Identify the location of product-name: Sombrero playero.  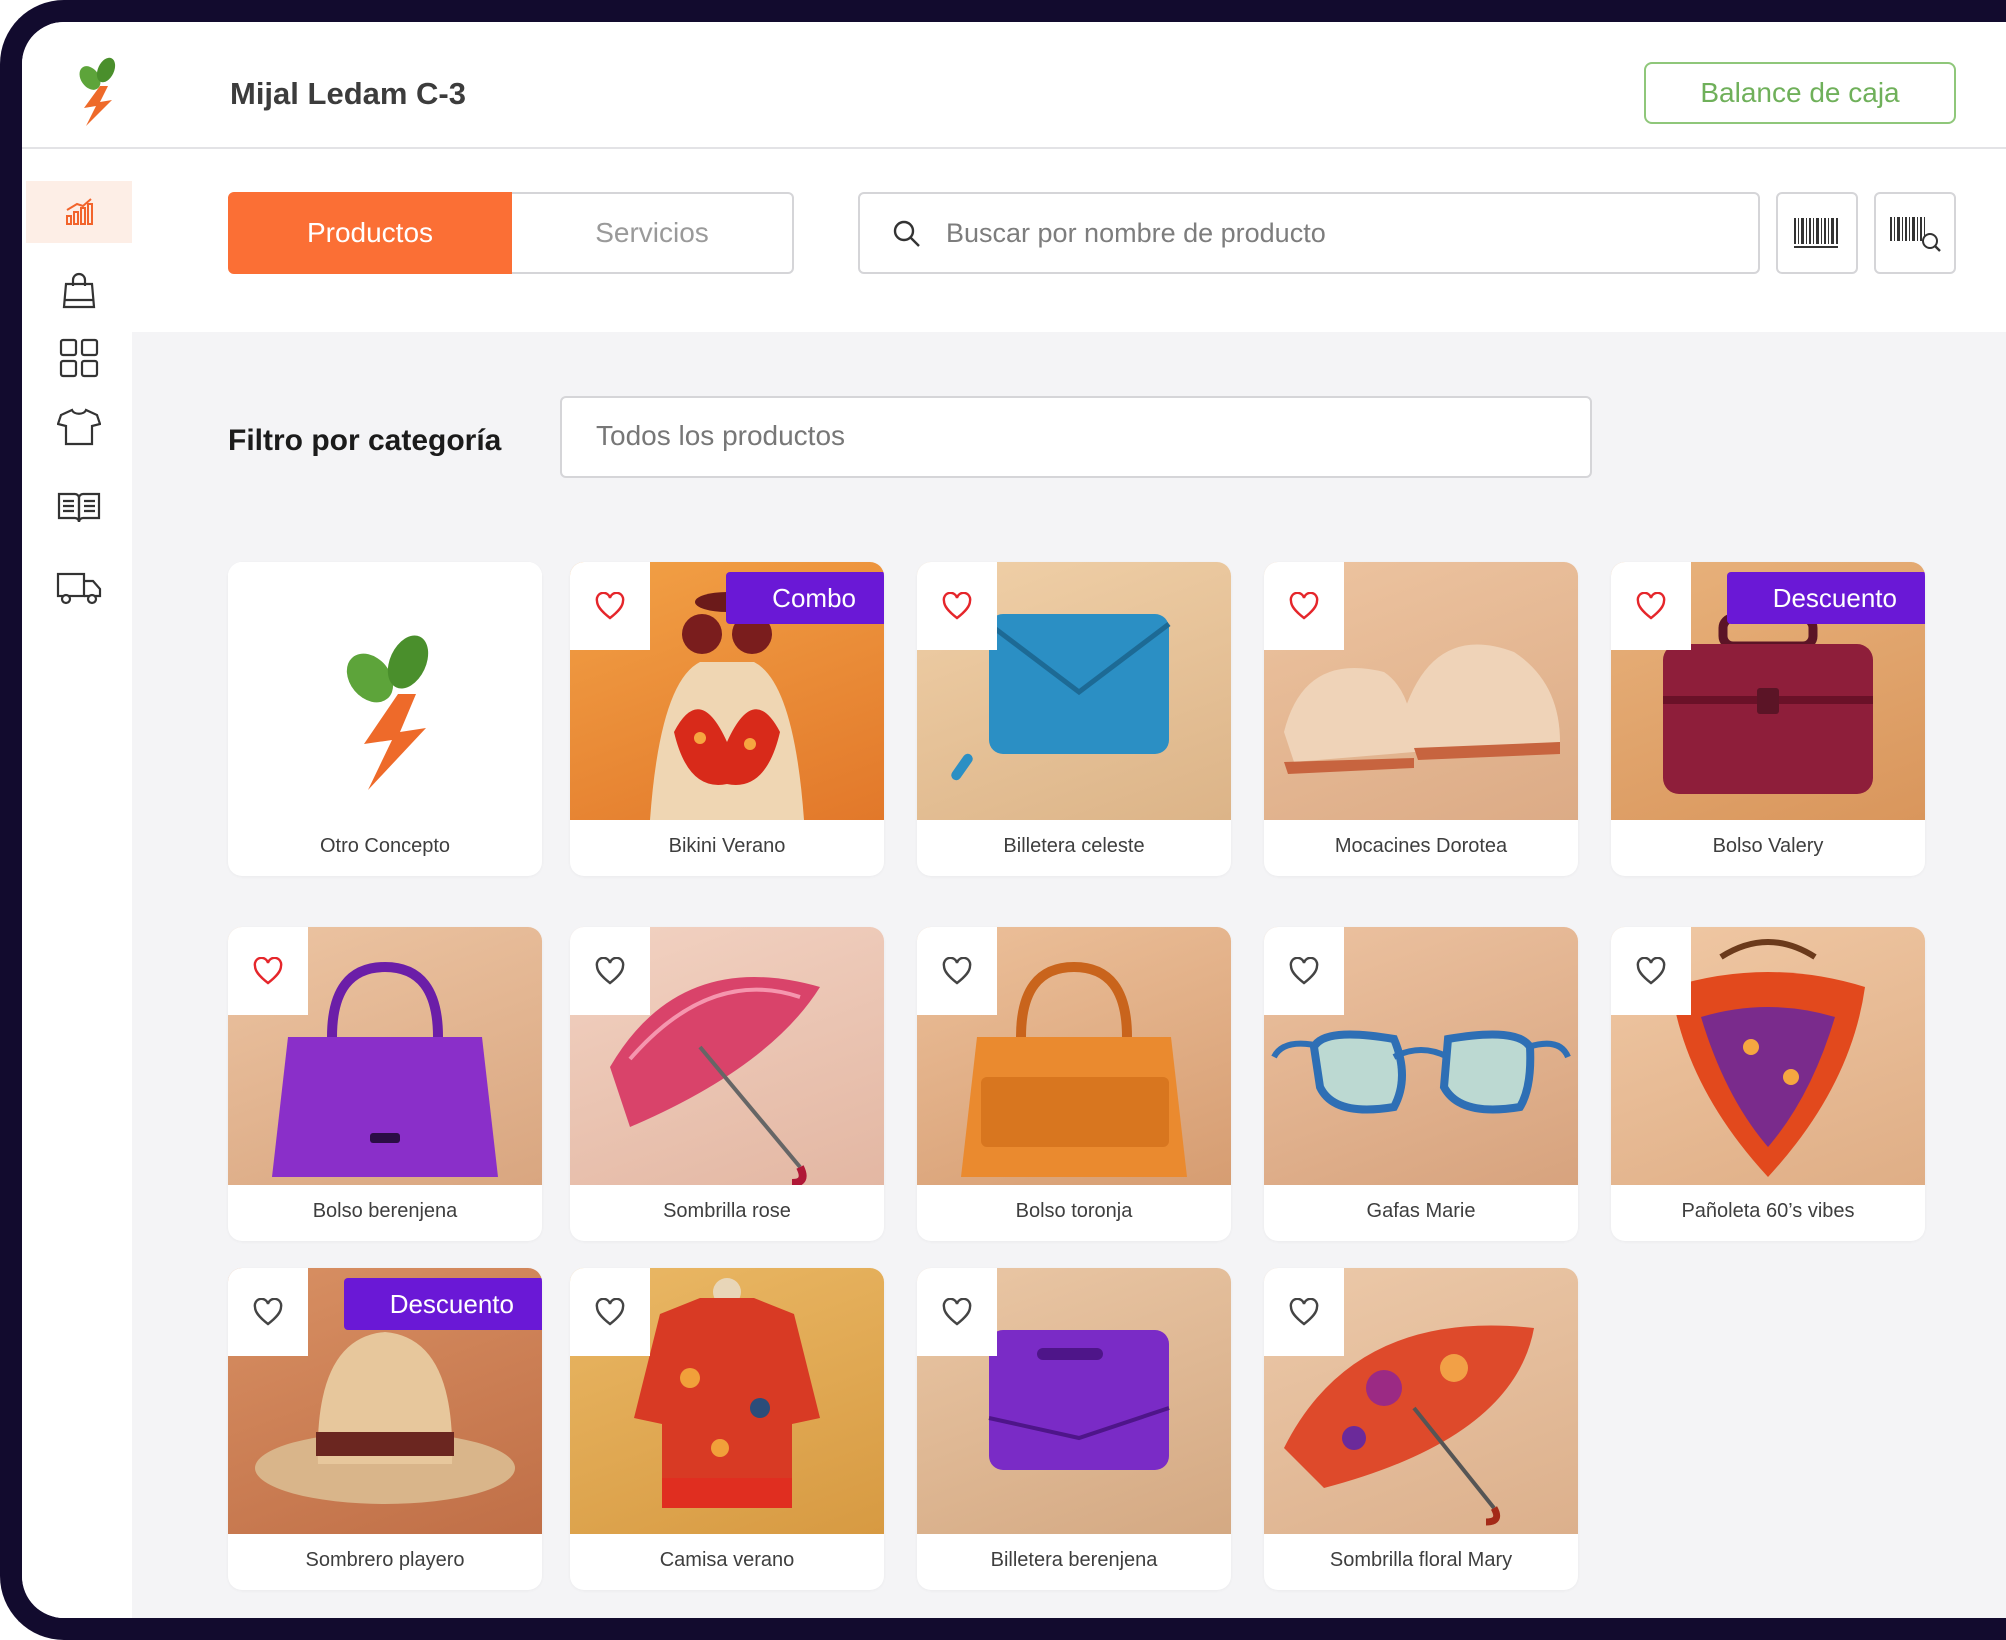
(385, 1560).